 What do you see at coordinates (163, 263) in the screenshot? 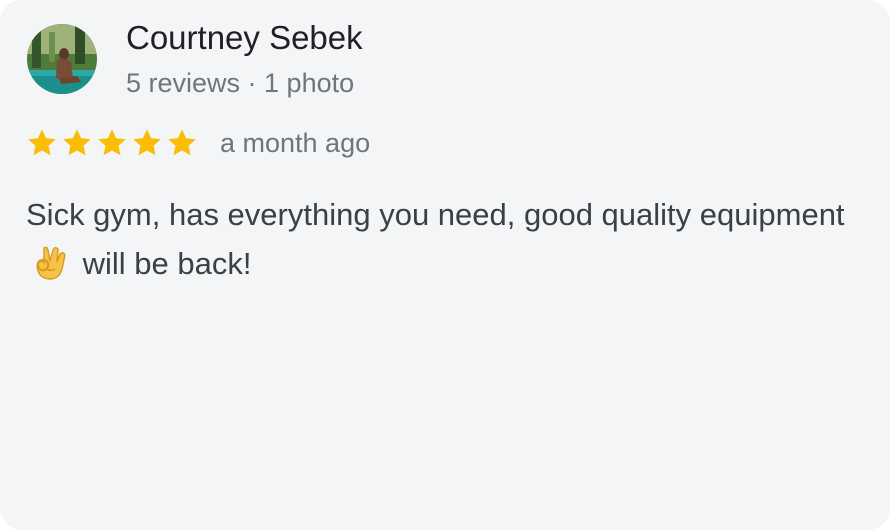
I see `review-text-part2: will be back!` at bounding box center [163, 263].